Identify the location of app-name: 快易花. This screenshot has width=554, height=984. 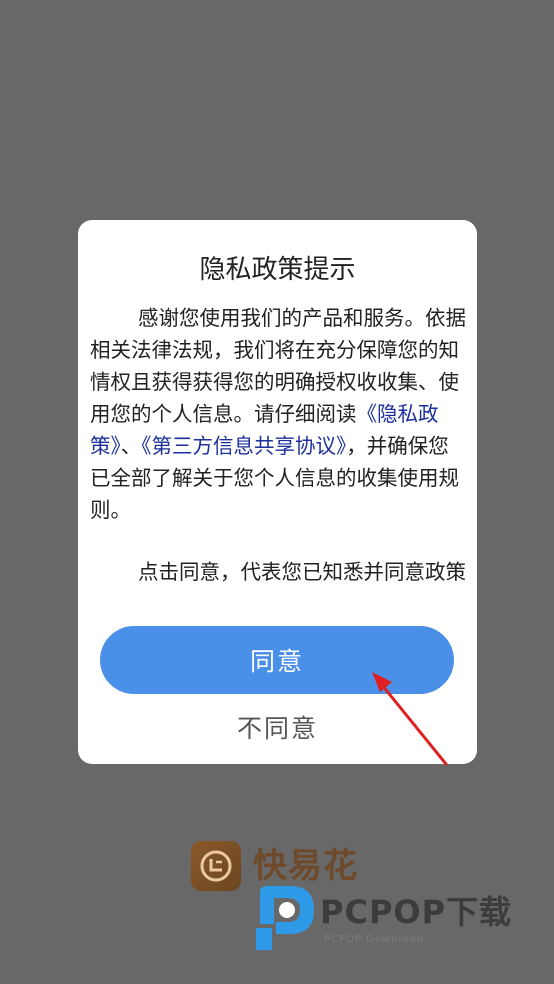
(305, 866).